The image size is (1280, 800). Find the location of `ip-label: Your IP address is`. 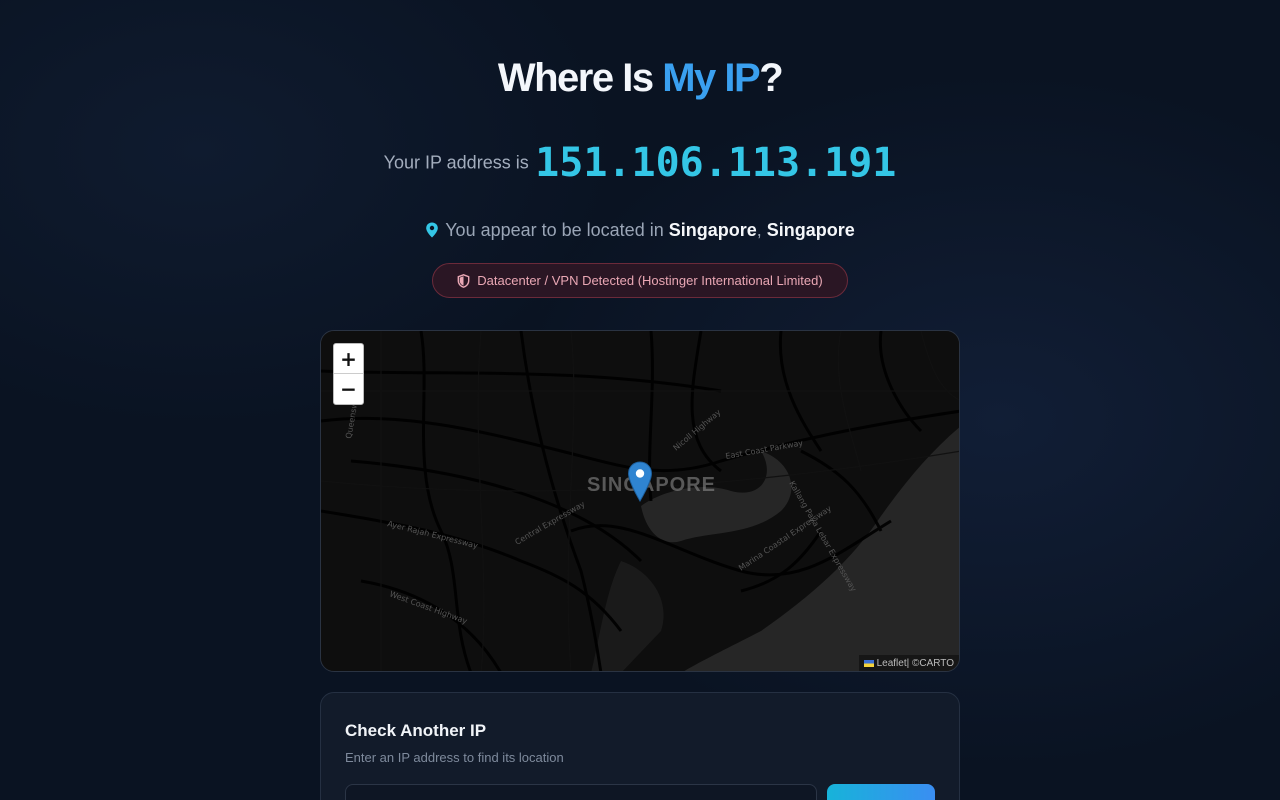

ip-label: Your IP address is is located at coordinates (456, 162).